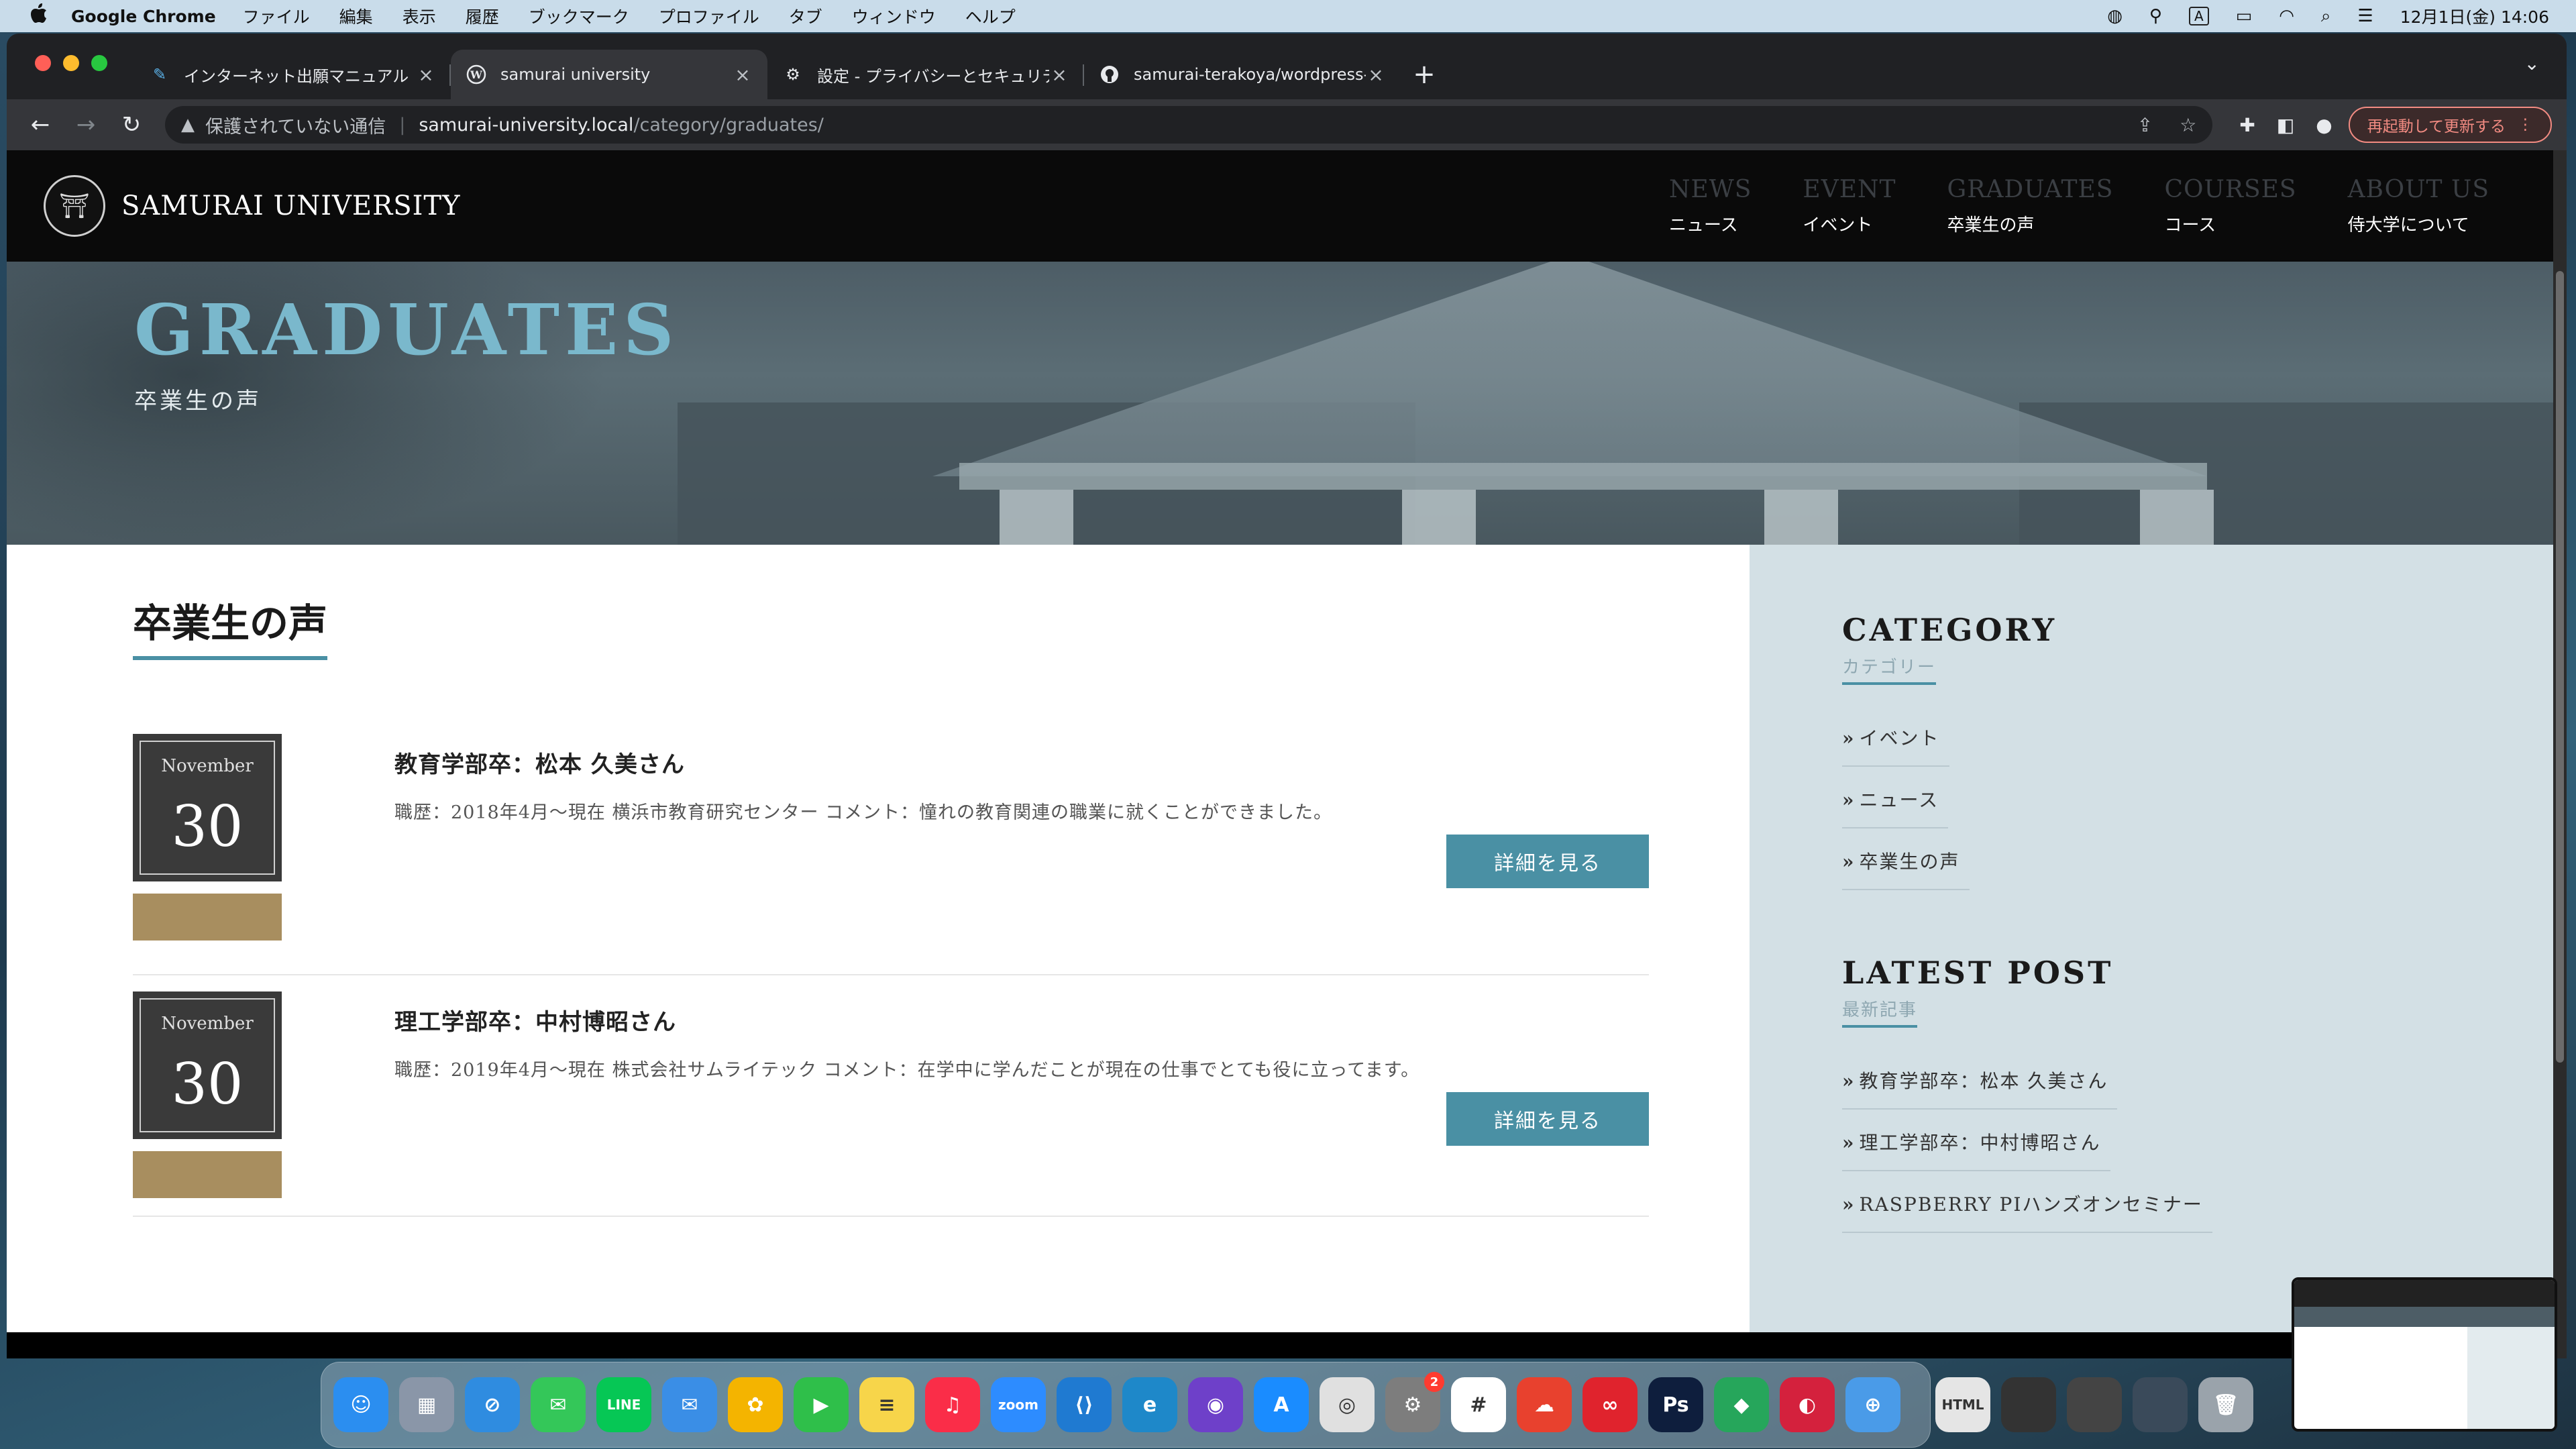  I want to click on window-zoom-button, so click(99, 63).